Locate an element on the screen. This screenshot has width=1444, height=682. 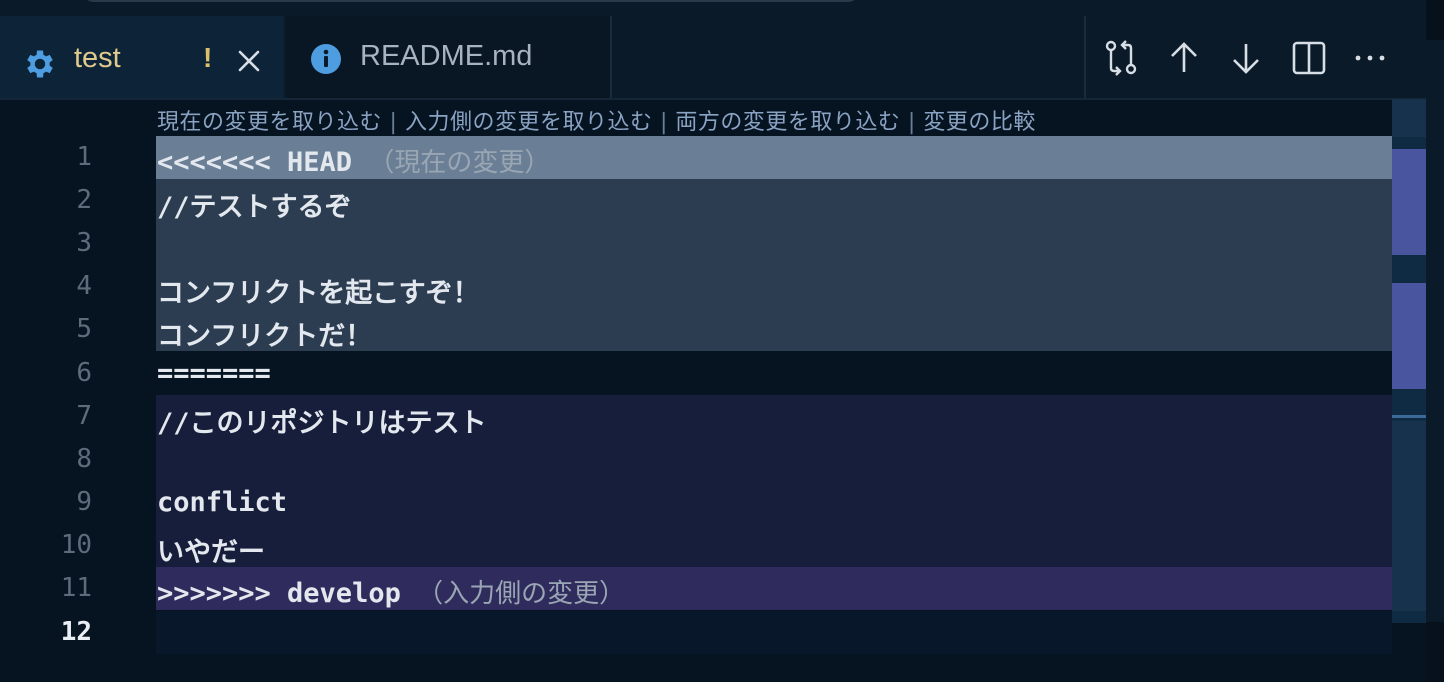
tab-label: test is located at coordinates (97, 58).